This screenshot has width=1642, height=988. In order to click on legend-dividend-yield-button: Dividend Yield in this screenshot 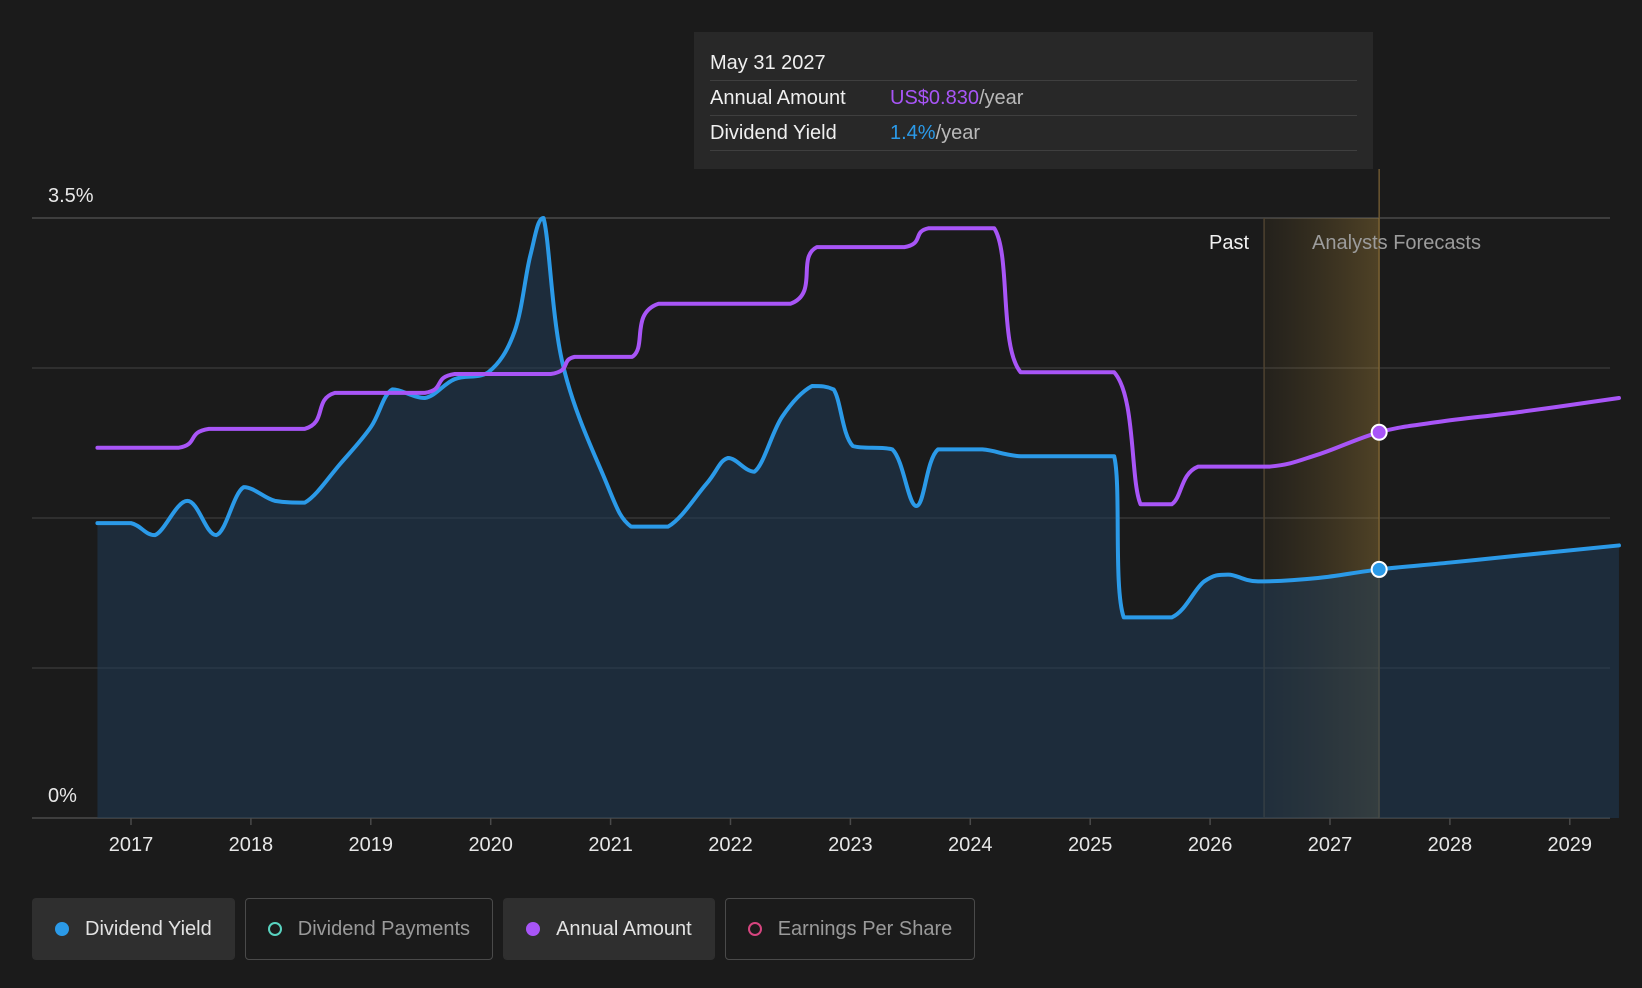, I will do `click(133, 929)`.